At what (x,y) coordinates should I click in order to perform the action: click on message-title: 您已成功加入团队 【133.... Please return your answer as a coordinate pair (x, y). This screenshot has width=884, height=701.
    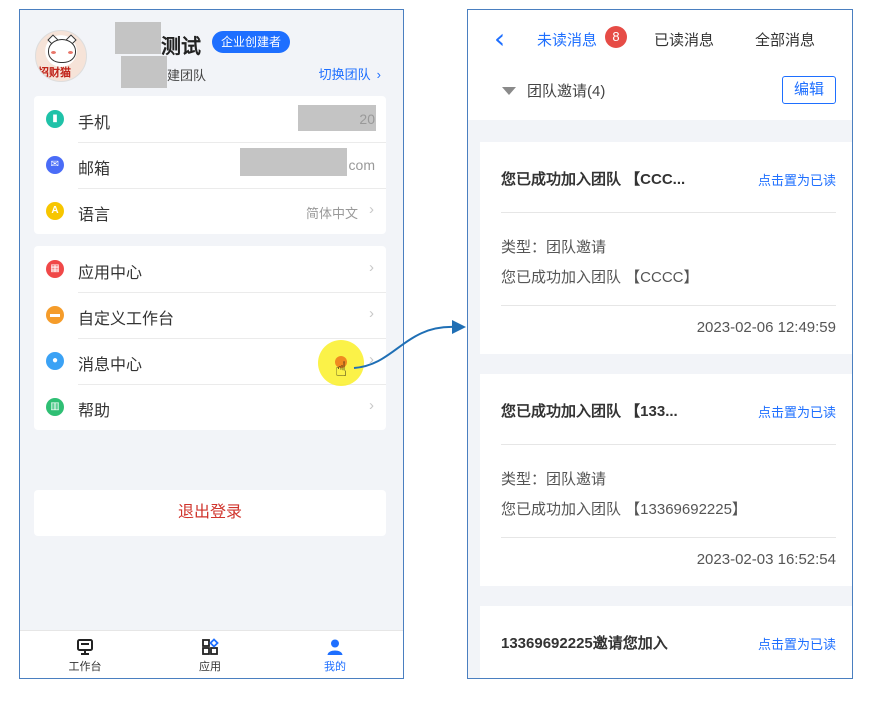
    Looking at the image, I should click on (589, 411).